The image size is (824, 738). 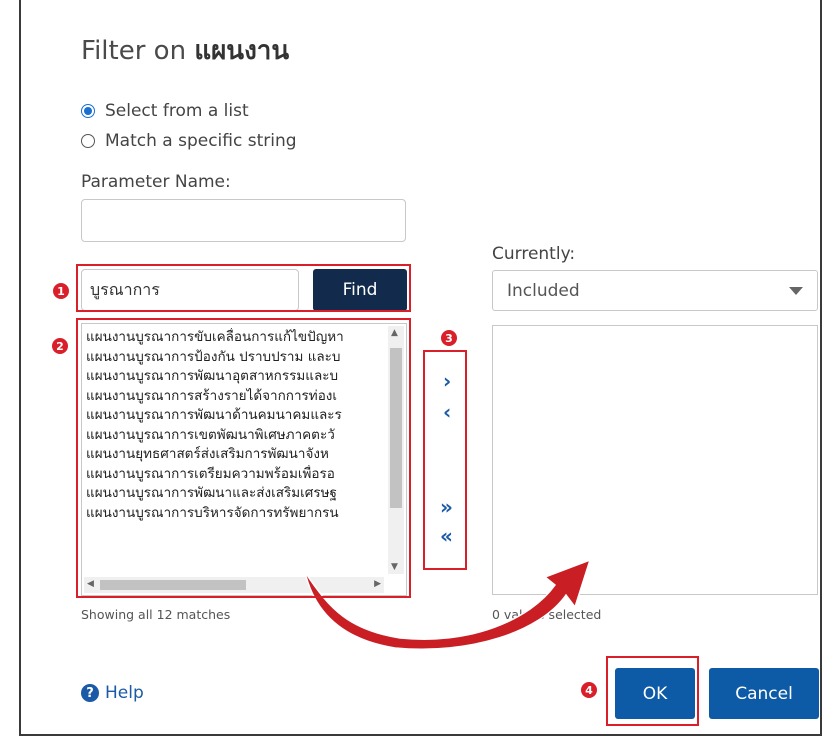 What do you see at coordinates (445, 460) in the screenshot?
I see `annotation-box-move` at bounding box center [445, 460].